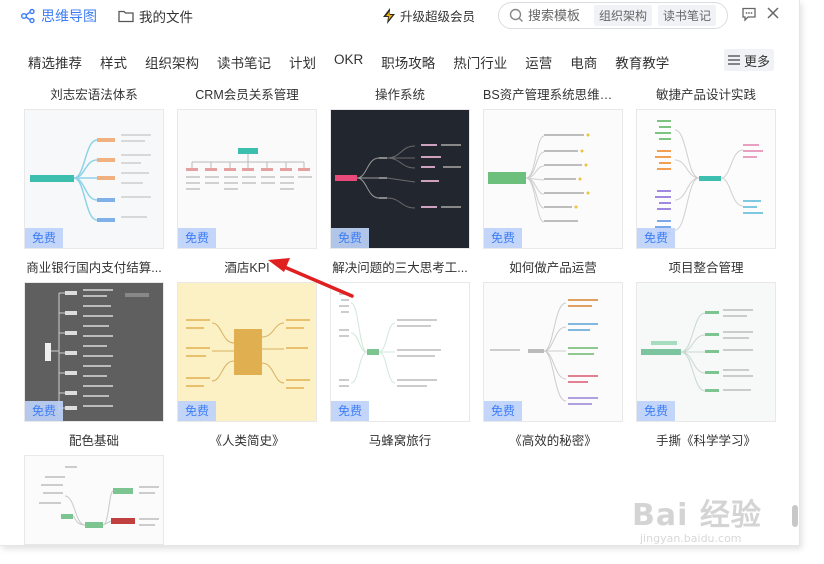 Image resolution: width=824 pixels, height=564 pixels. What do you see at coordinates (247, 95) in the screenshot?
I see `template-title: CRM会员关系管理` at bounding box center [247, 95].